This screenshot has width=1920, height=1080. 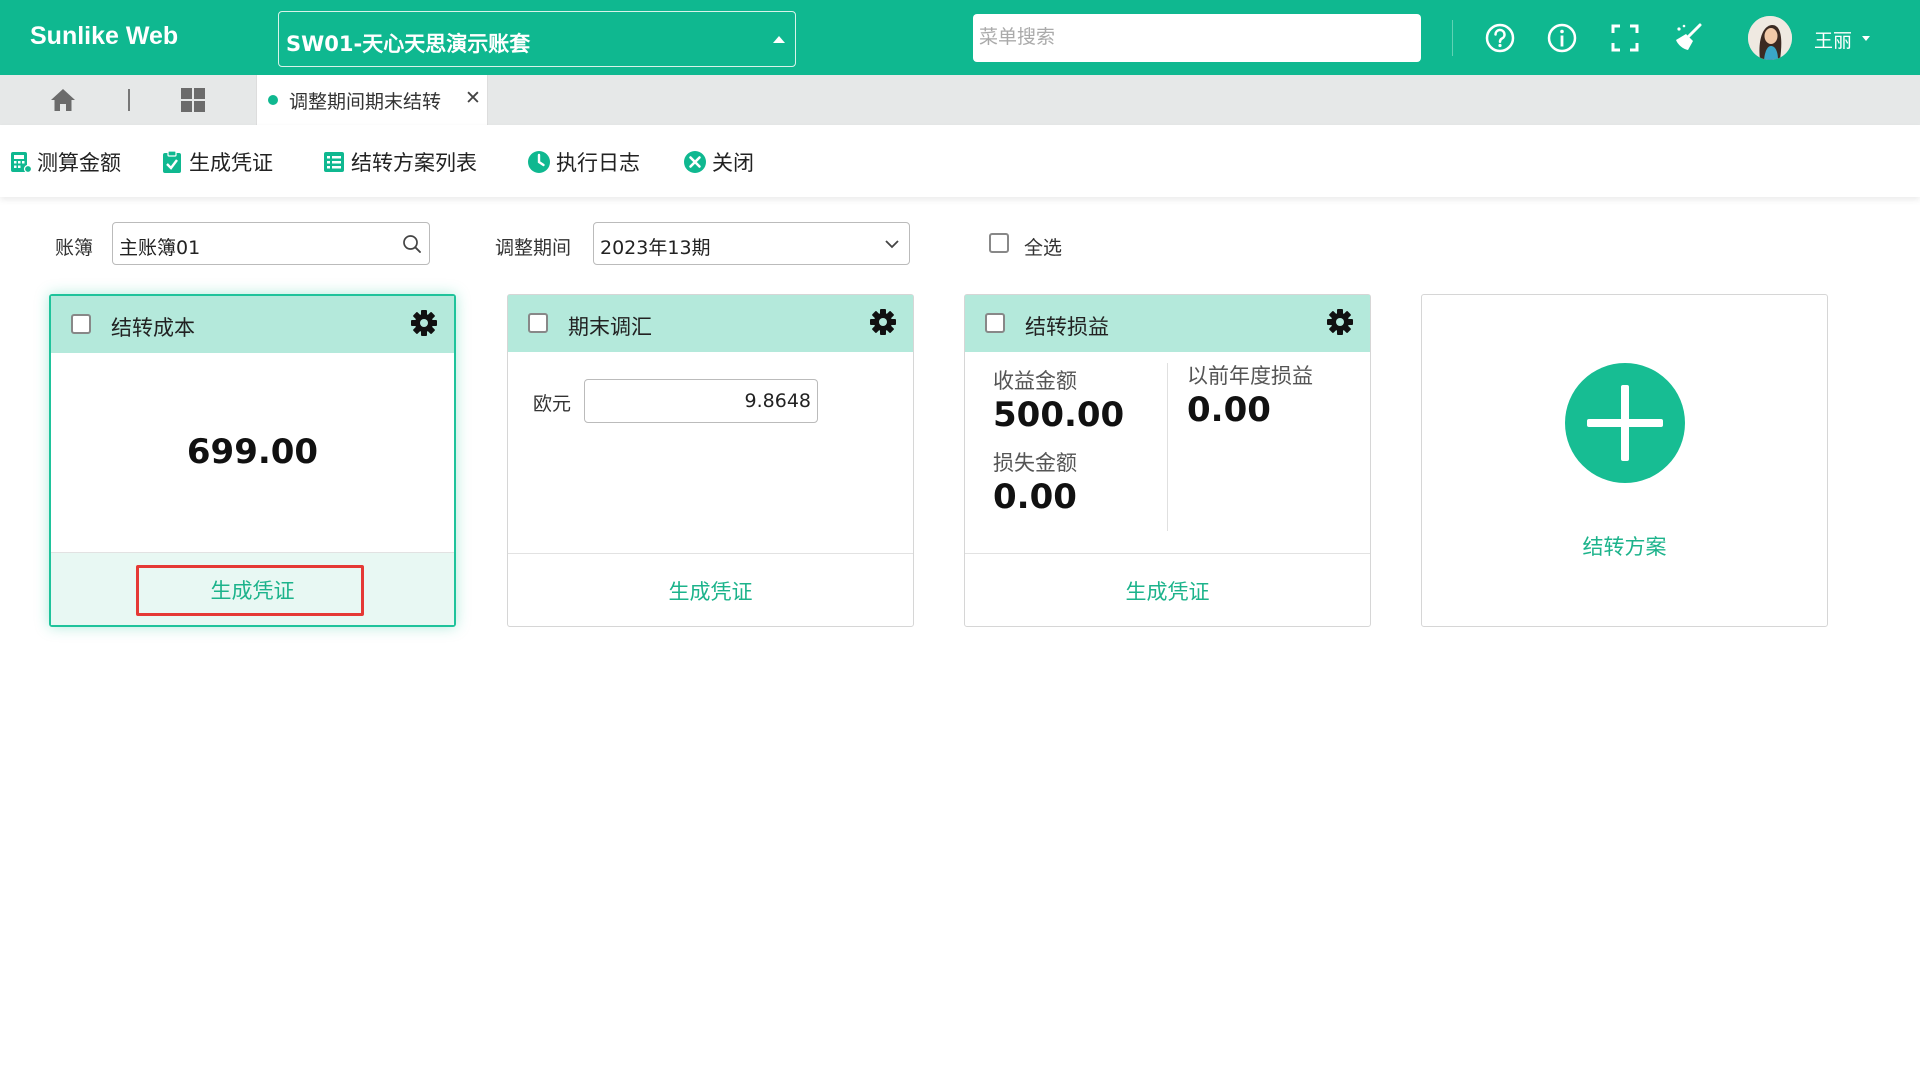 What do you see at coordinates (779, 39) in the screenshot?
I see `caret-up-icon` at bounding box center [779, 39].